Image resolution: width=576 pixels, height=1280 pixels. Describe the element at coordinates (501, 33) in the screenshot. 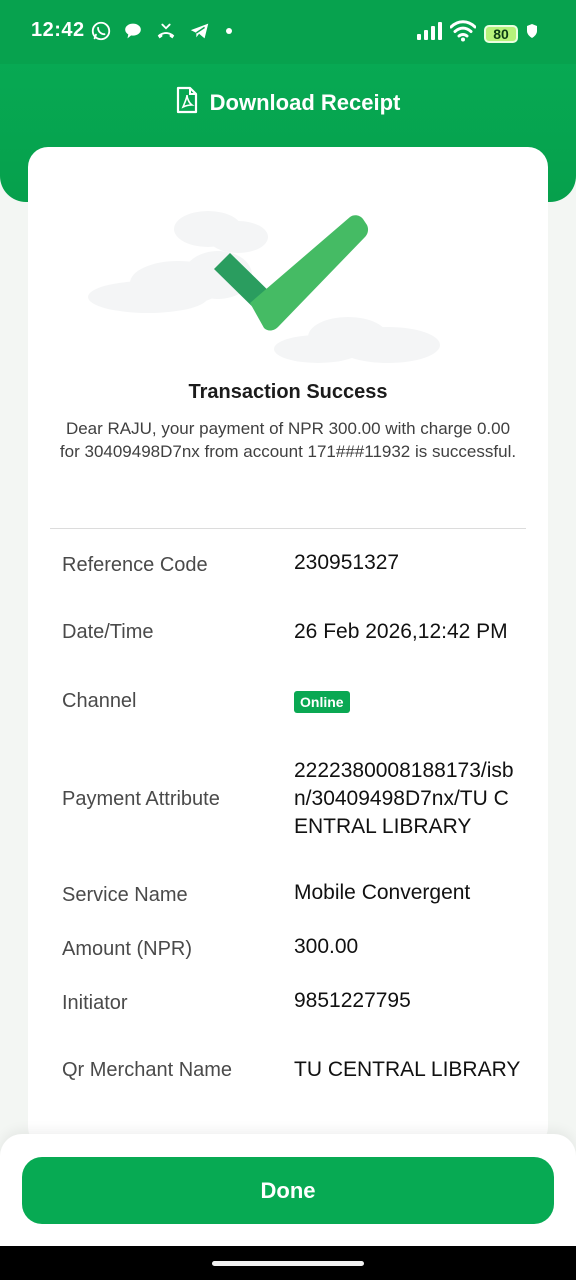

I see `battery-icon: 80` at that location.